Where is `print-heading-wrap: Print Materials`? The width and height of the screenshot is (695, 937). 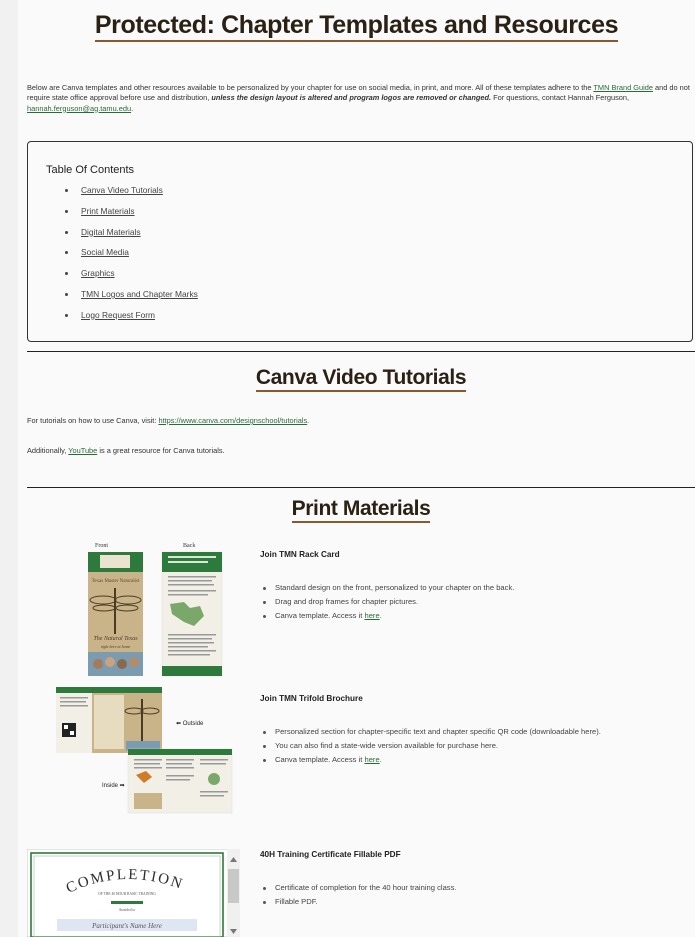
print-heading-wrap: Print Materials is located at coordinates (361, 510).